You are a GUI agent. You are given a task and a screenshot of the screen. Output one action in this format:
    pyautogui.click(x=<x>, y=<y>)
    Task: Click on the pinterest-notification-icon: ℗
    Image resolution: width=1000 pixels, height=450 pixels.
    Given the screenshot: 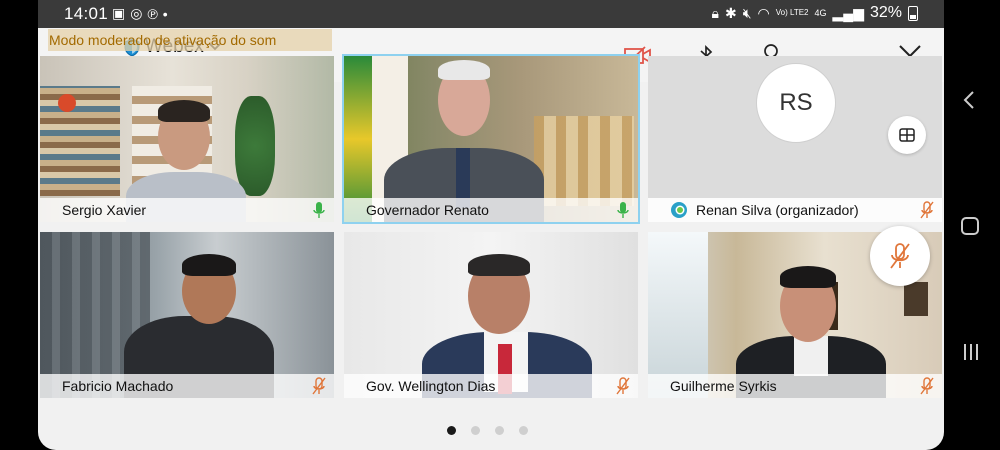 What is the action you would take?
    pyautogui.click(x=152, y=13)
    